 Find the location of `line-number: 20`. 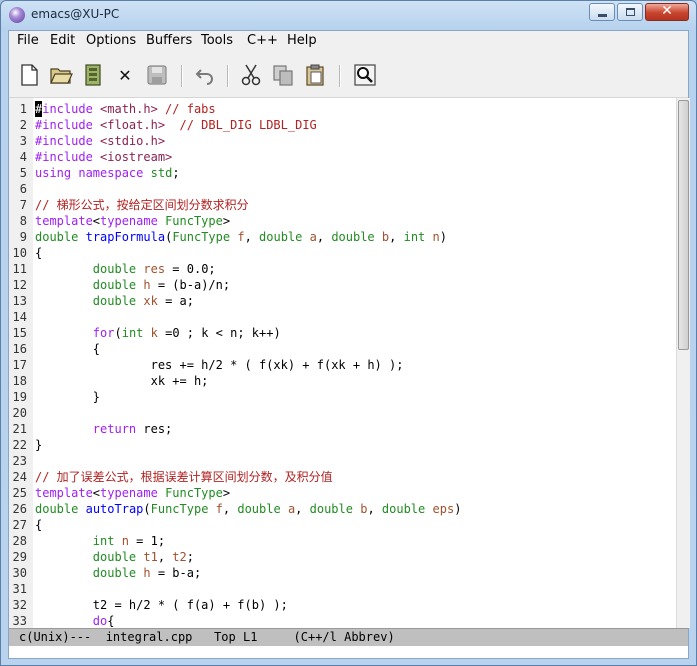

line-number: 20 is located at coordinates (19, 413).